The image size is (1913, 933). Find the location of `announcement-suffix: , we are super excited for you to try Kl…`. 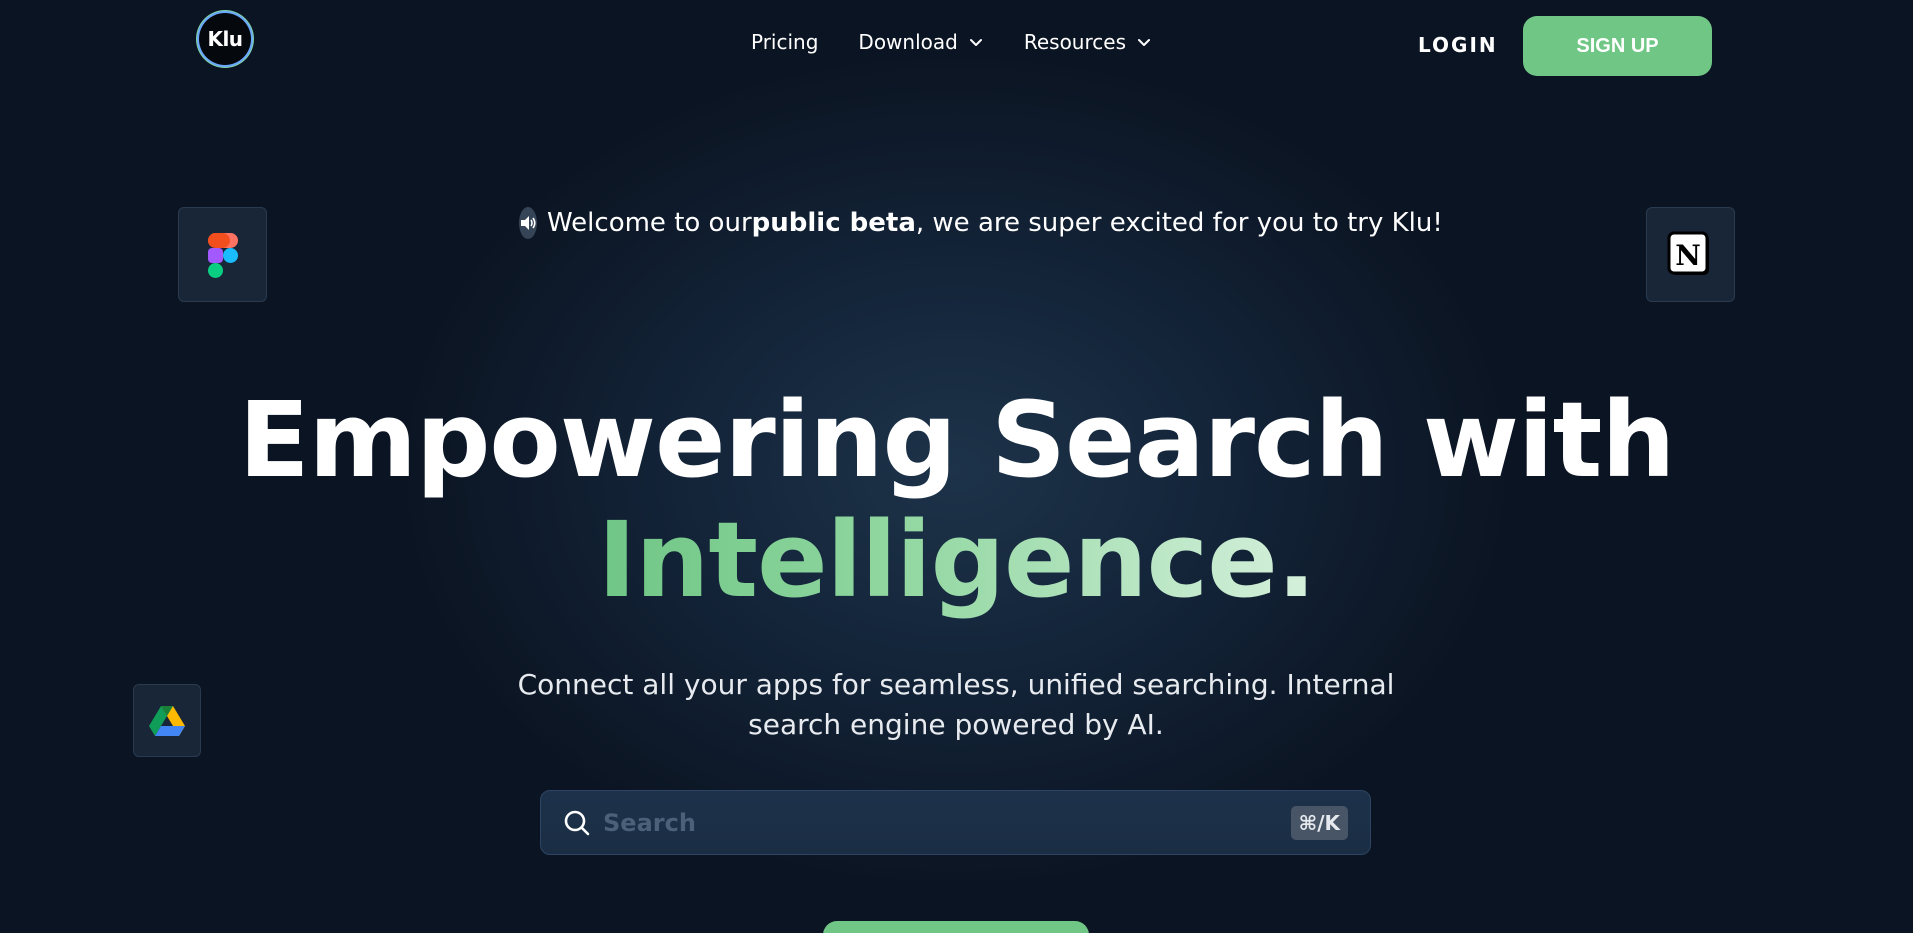

announcement-suffix: , we are super excited for you to try Kl… is located at coordinates (1179, 223).